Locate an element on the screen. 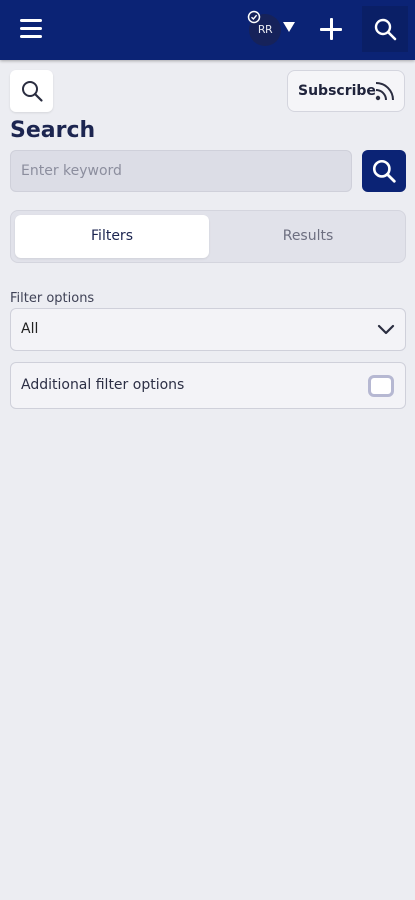  subscribe-button: Subscribe is located at coordinates (346, 91).